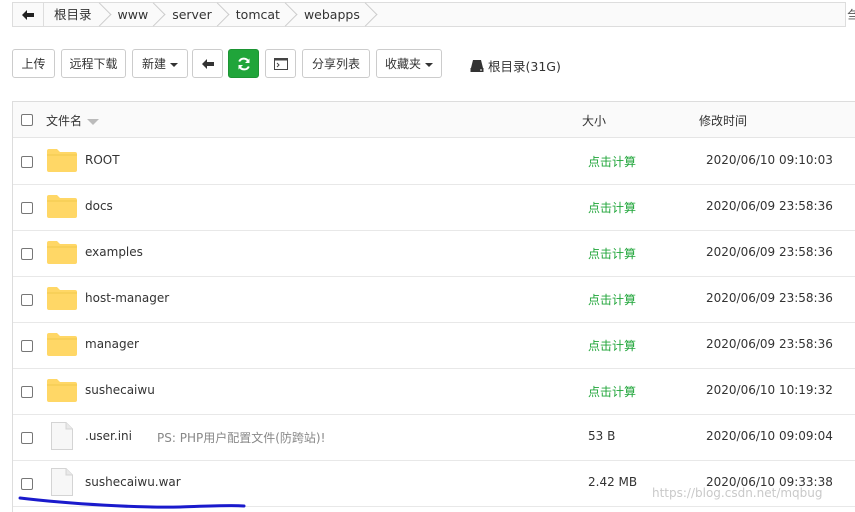 Image resolution: width=855 pixels, height=512 pixels. I want to click on terminal-icon, so click(280, 63).